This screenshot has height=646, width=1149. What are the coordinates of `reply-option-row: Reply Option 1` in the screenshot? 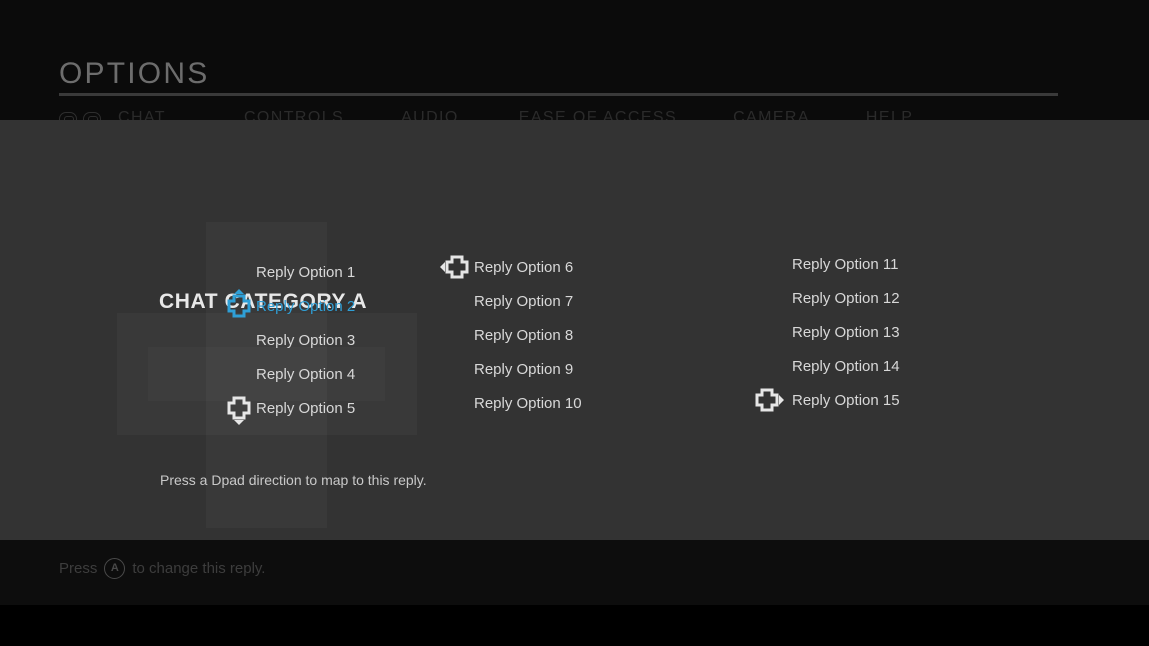 It's located at (290, 272).